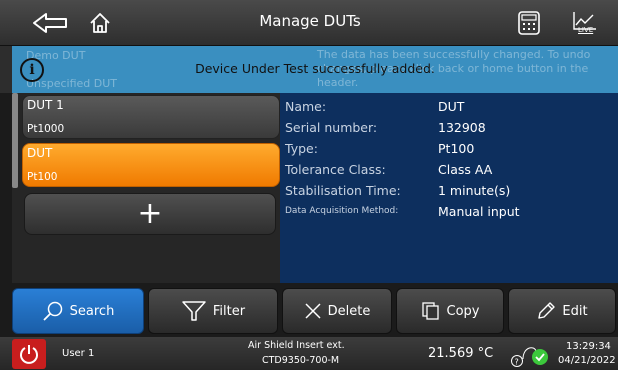 The height and width of the screenshot is (370, 618). Describe the element at coordinates (301, 360) in the screenshot. I see `device-line-2: CTD9350-700-M` at that location.